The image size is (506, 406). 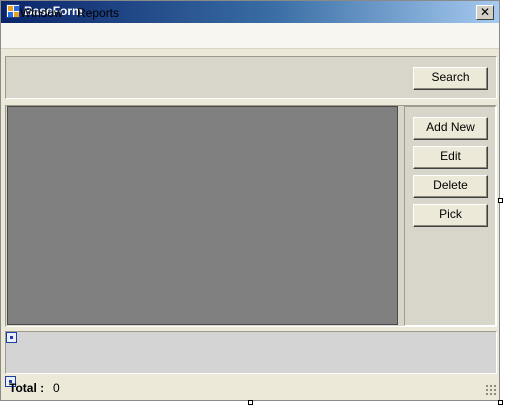 What do you see at coordinates (250, 388) in the screenshot?
I see `status-bar` at bounding box center [250, 388].